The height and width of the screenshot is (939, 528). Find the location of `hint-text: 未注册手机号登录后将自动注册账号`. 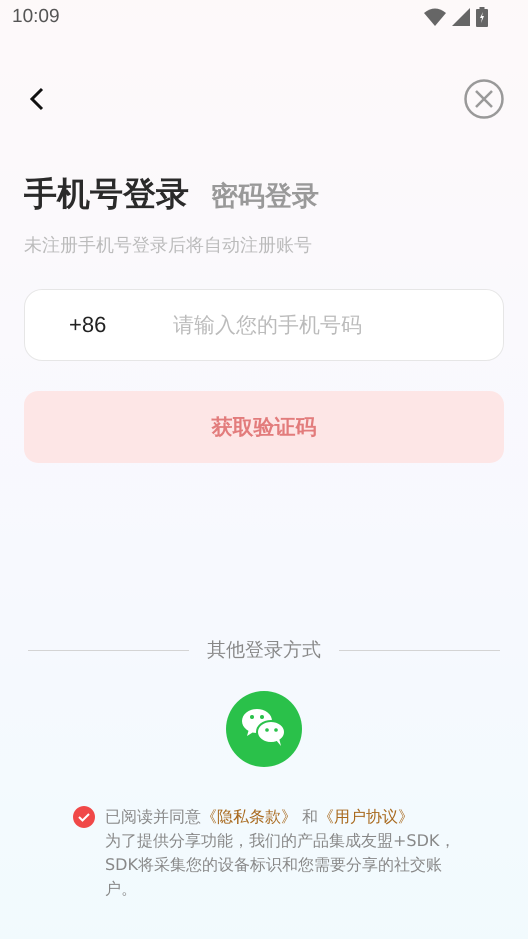

hint-text: 未注册手机号登录后将自动注册账号 is located at coordinates (168, 245).